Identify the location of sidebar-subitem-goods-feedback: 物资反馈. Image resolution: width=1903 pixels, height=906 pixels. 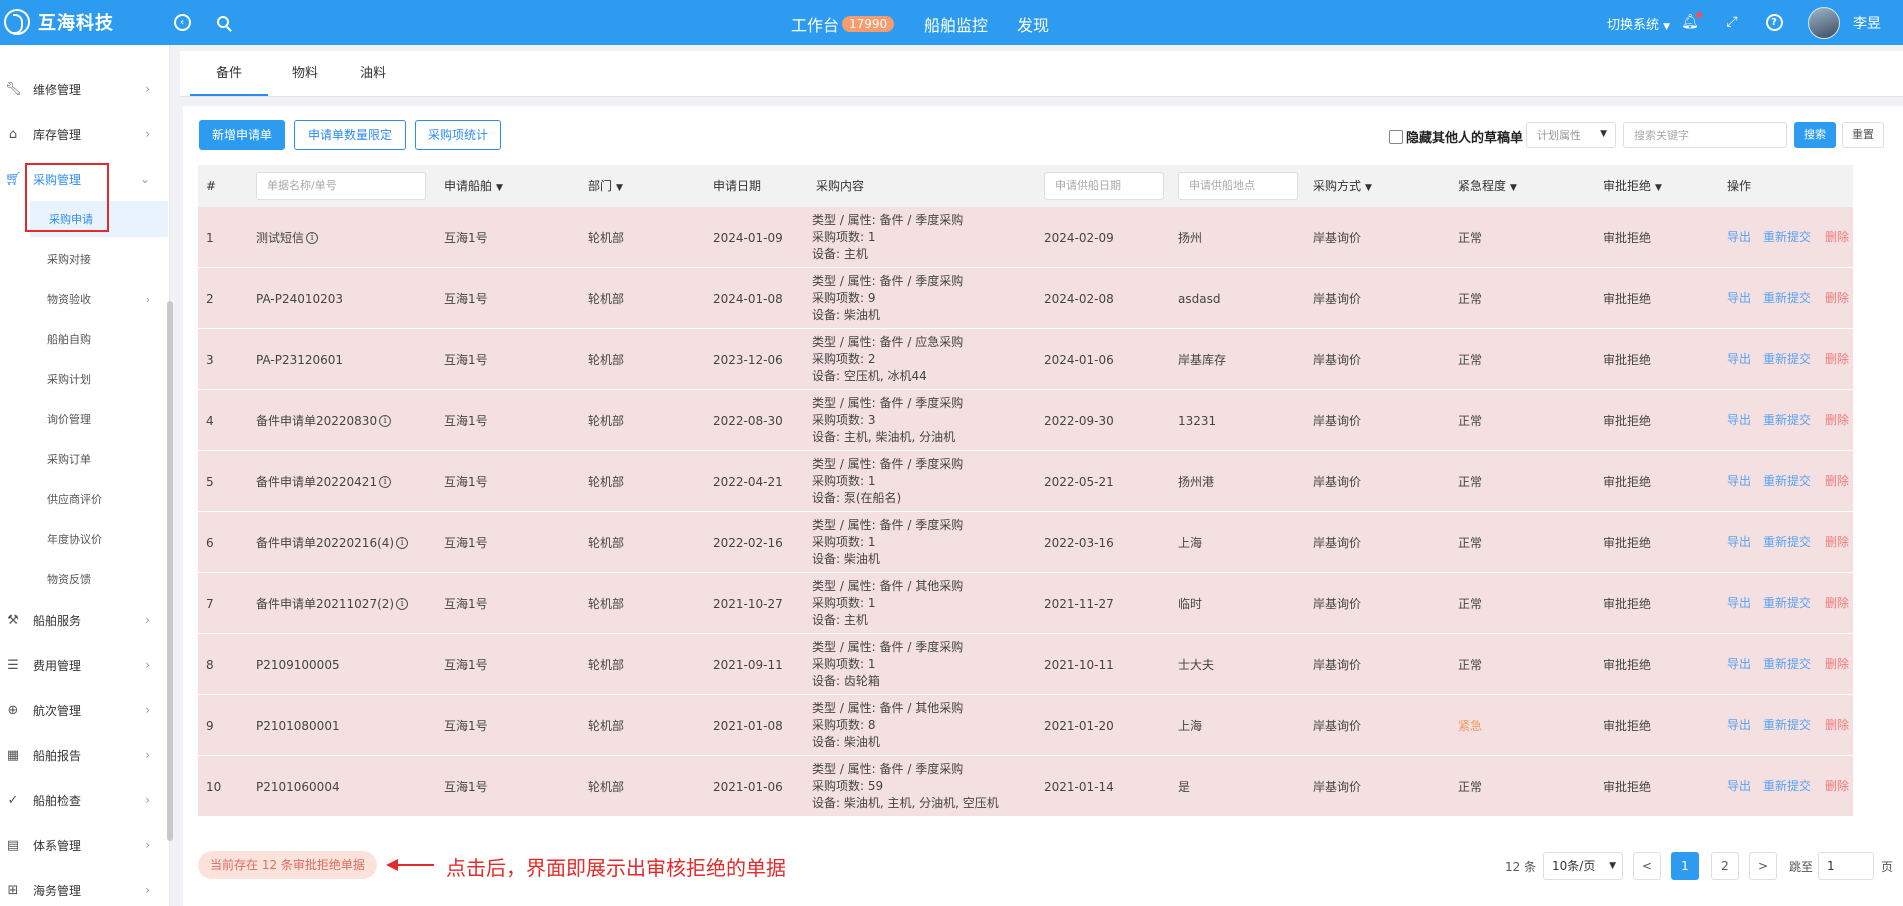
(84, 579).